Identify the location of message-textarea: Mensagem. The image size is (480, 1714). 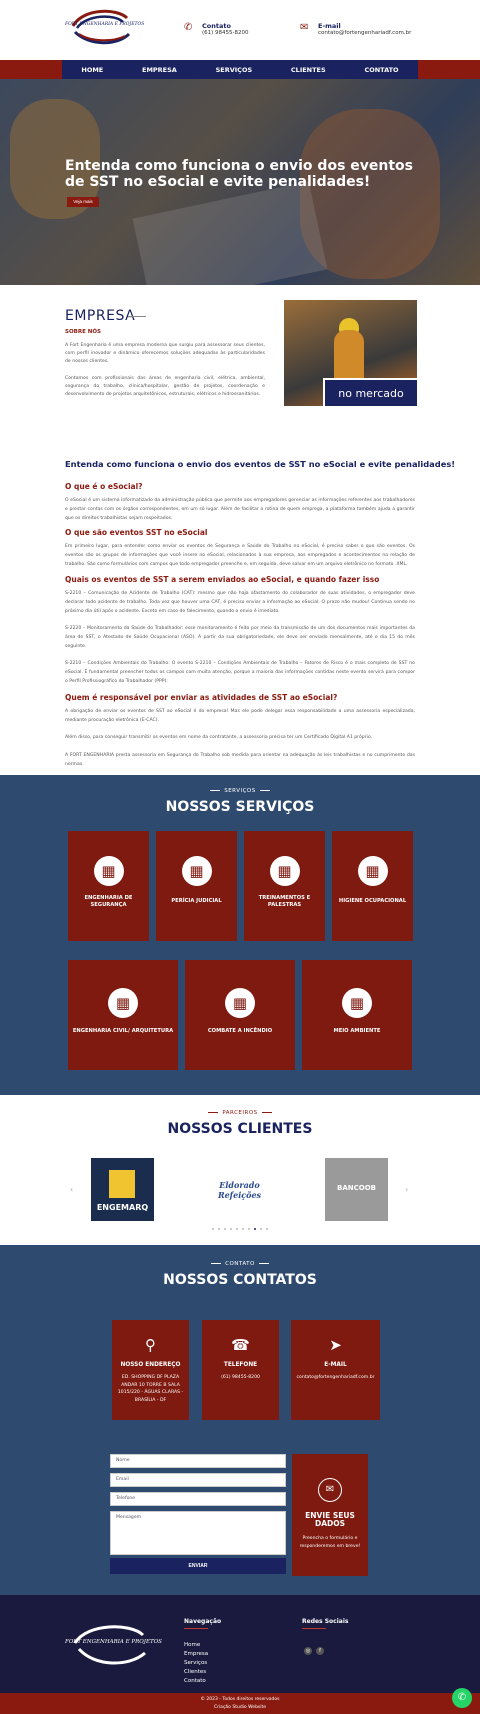
(198, 1533).